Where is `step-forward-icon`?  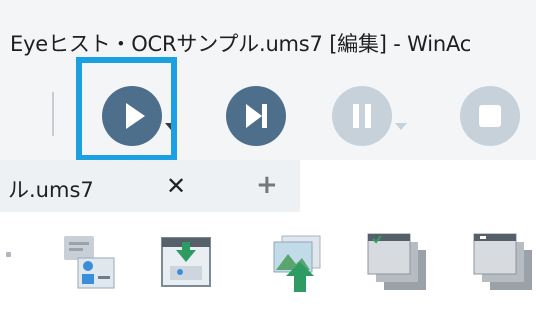 step-forward-icon is located at coordinates (256, 116).